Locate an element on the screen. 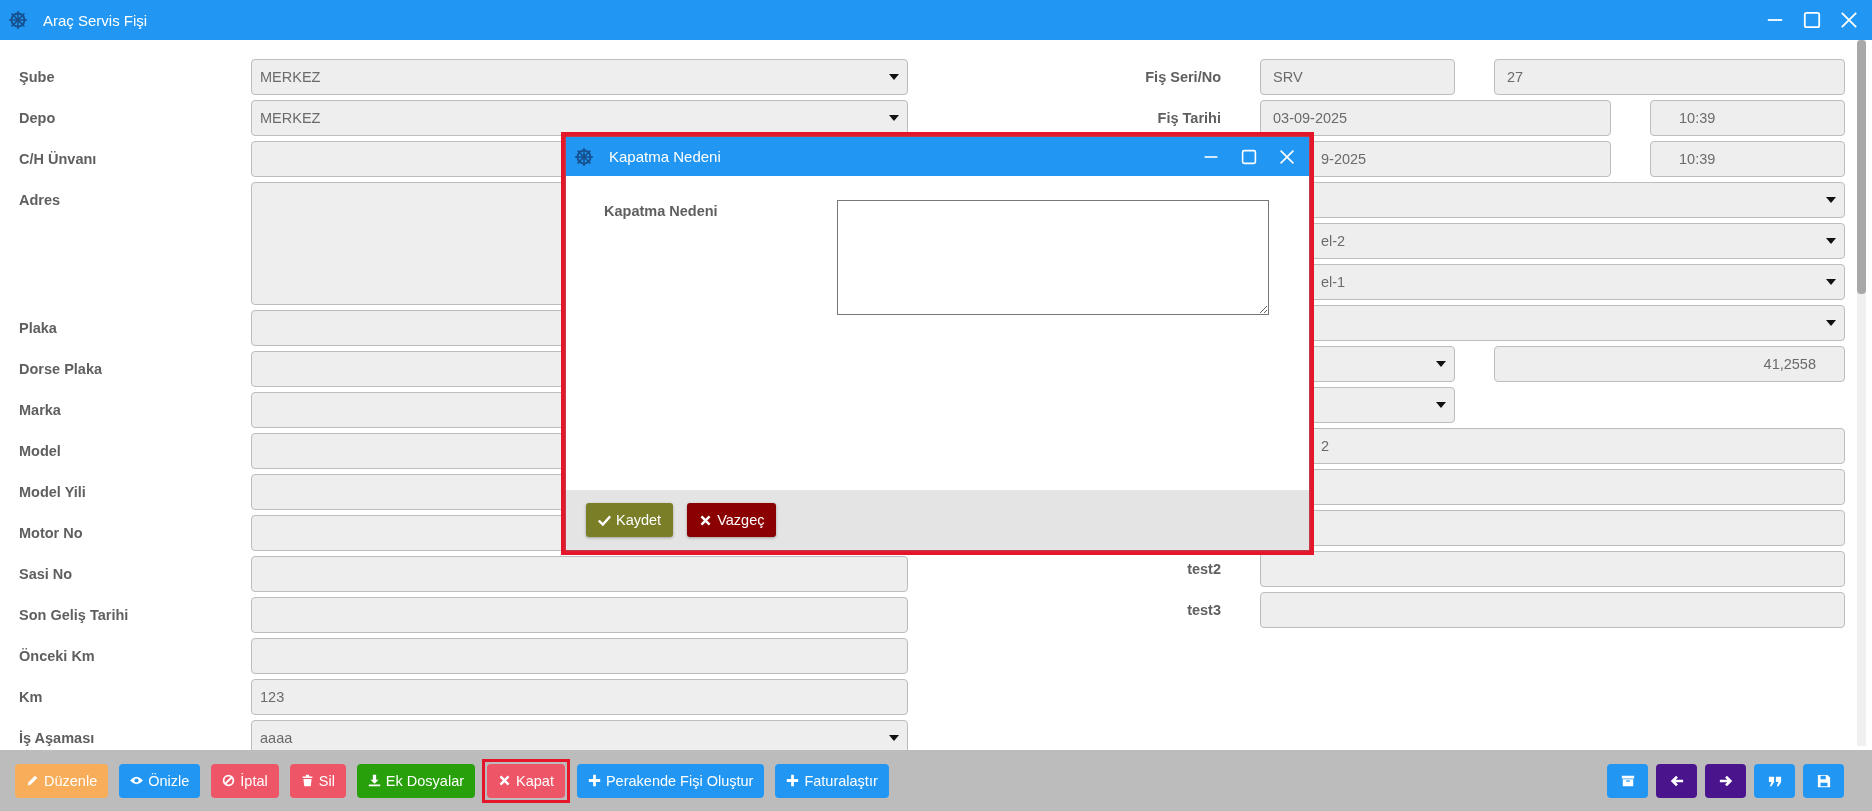 The height and width of the screenshot is (811, 1872). field-label: Şube is located at coordinates (37, 77).